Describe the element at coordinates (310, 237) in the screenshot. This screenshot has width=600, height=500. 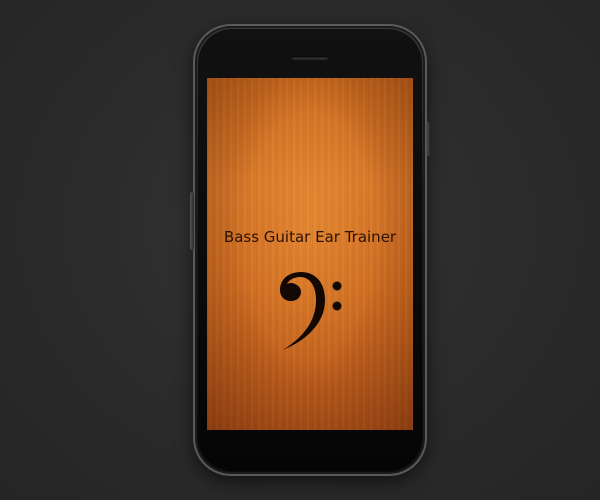
I see `app-title: Bass Guitar Ear Trainer` at that location.